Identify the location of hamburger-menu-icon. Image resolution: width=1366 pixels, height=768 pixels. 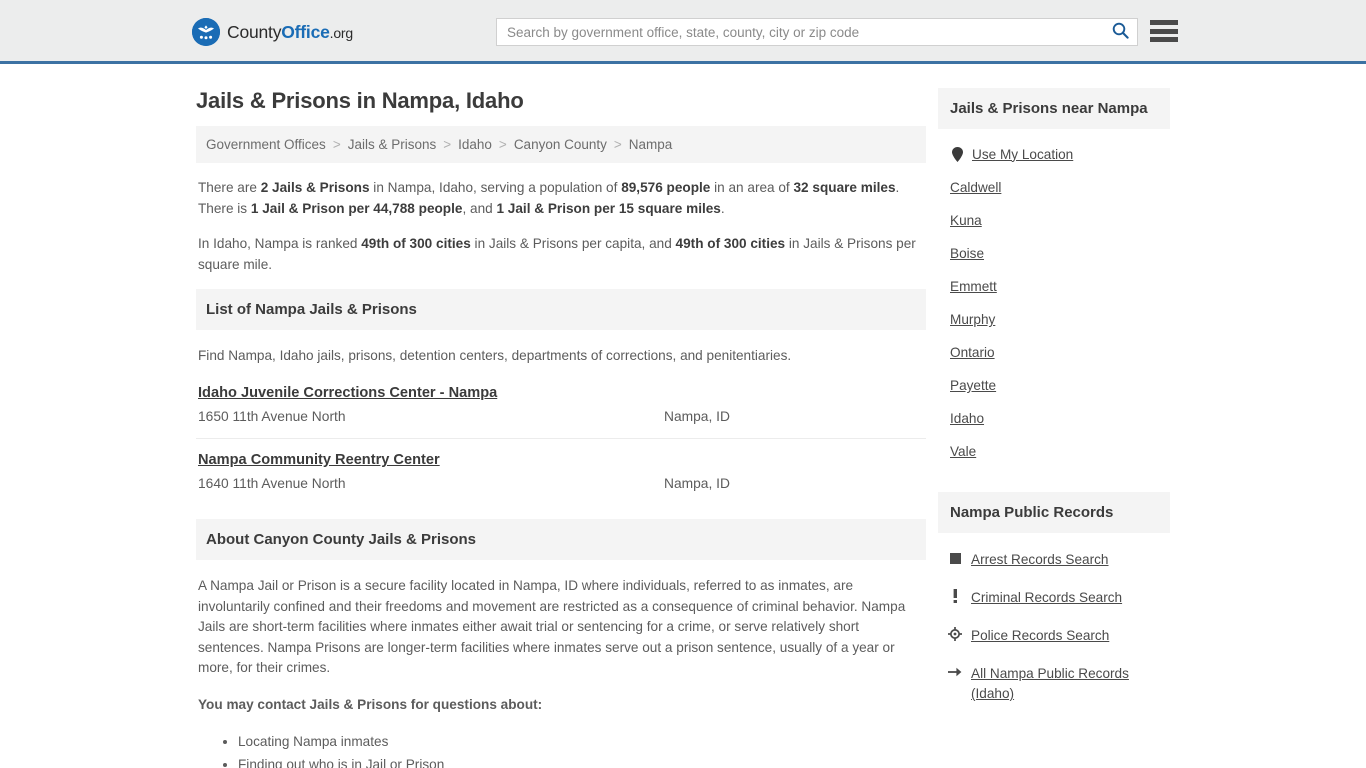
(1164, 22).